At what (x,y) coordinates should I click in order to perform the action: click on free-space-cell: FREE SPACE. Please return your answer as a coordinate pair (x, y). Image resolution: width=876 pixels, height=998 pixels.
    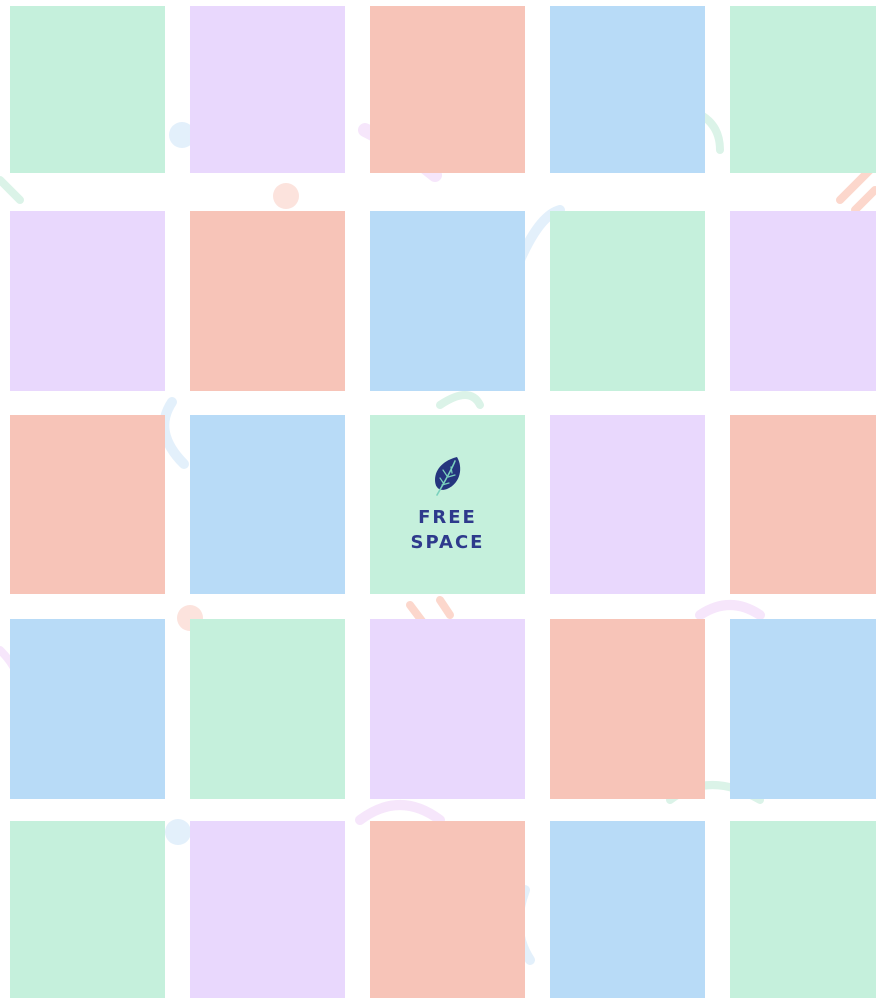
    Looking at the image, I should click on (447, 504).